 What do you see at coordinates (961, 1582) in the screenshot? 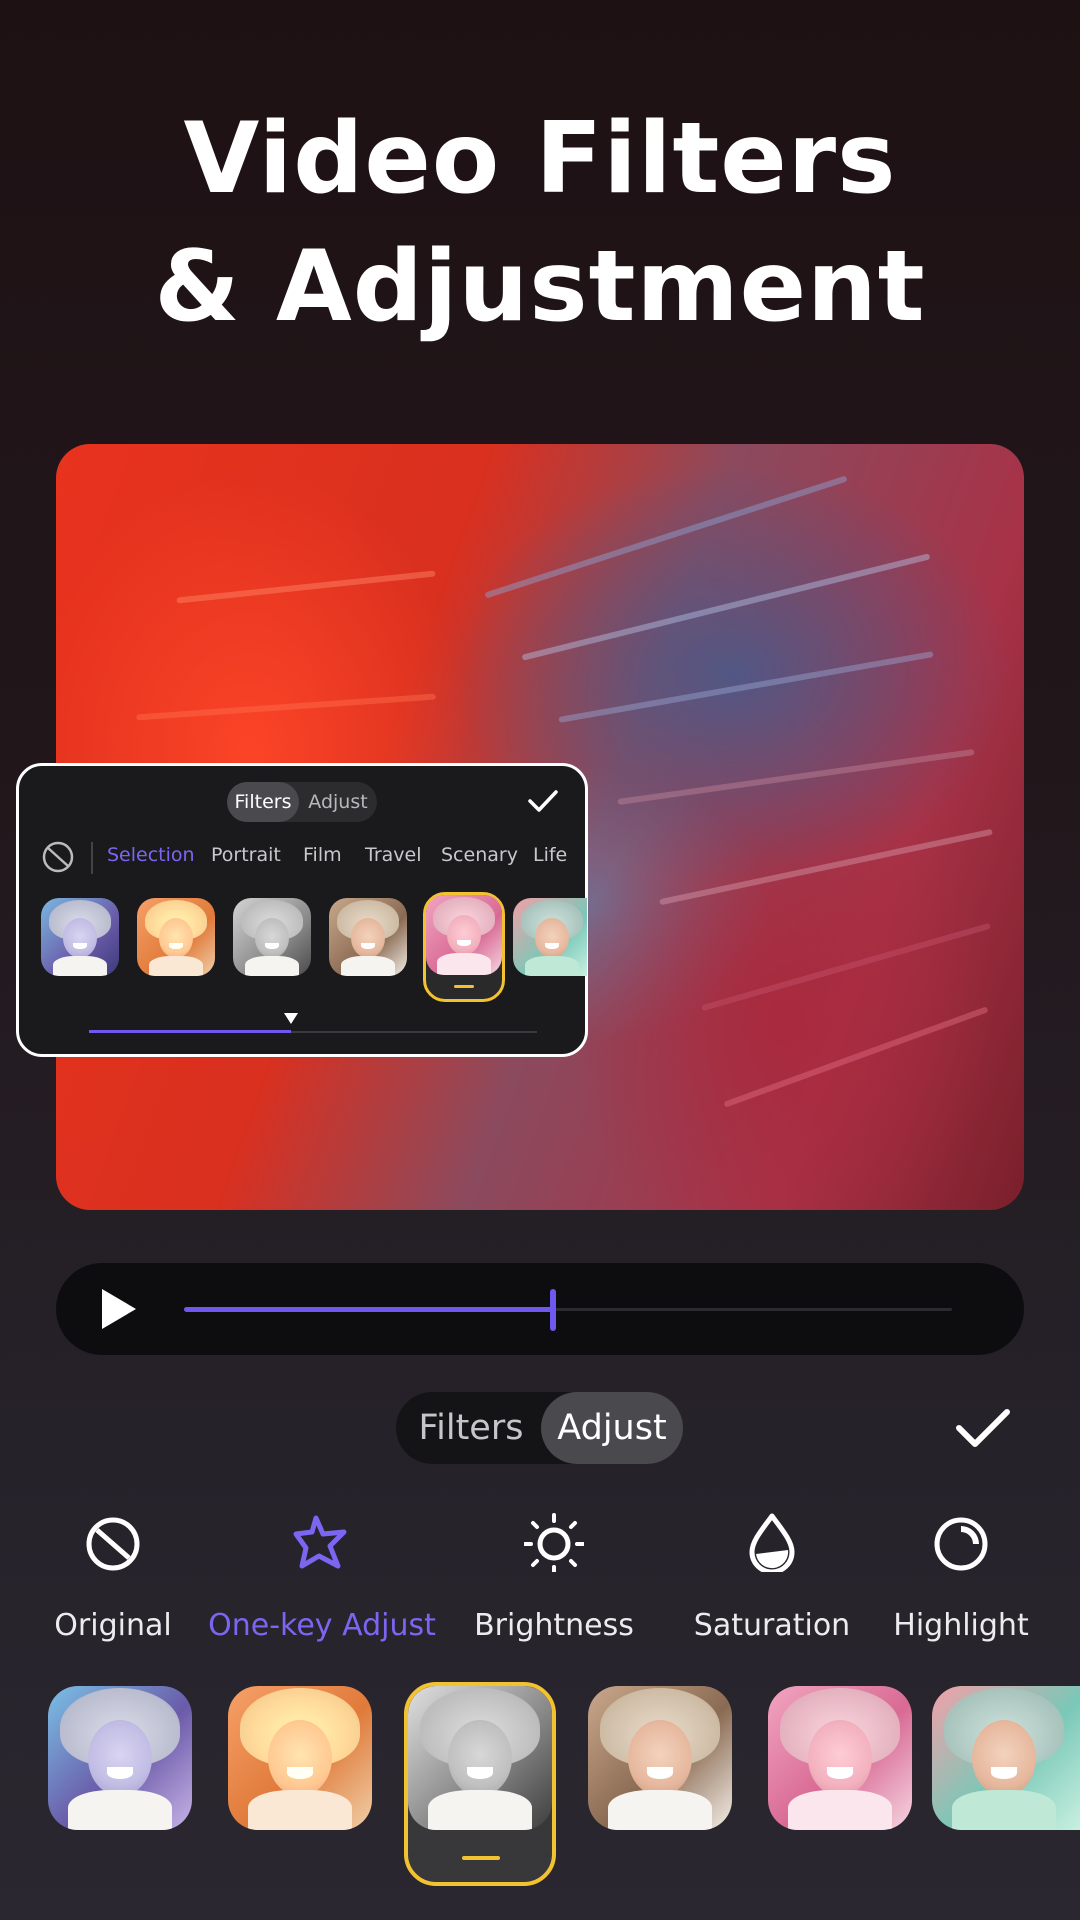
I see `tool-highlight: Highlight` at bounding box center [961, 1582].